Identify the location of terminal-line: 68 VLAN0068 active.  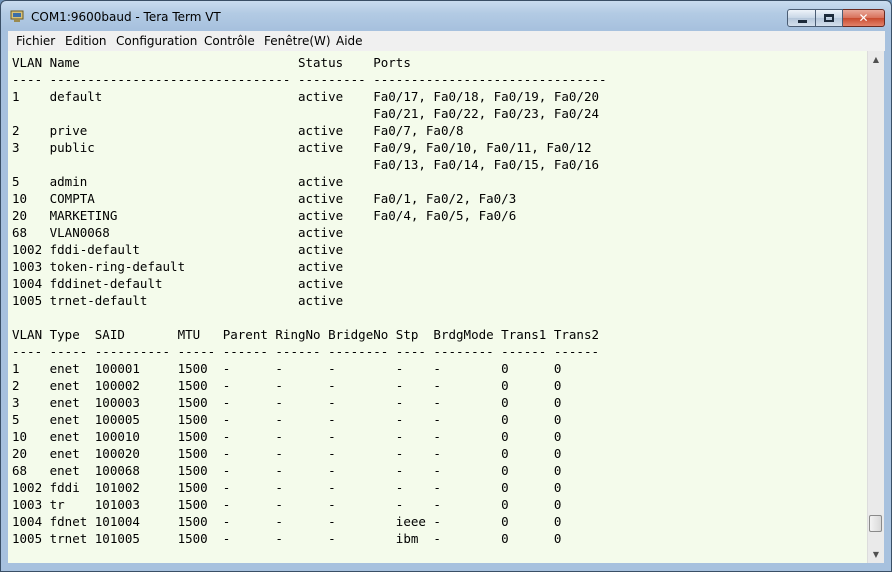
(178, 232).